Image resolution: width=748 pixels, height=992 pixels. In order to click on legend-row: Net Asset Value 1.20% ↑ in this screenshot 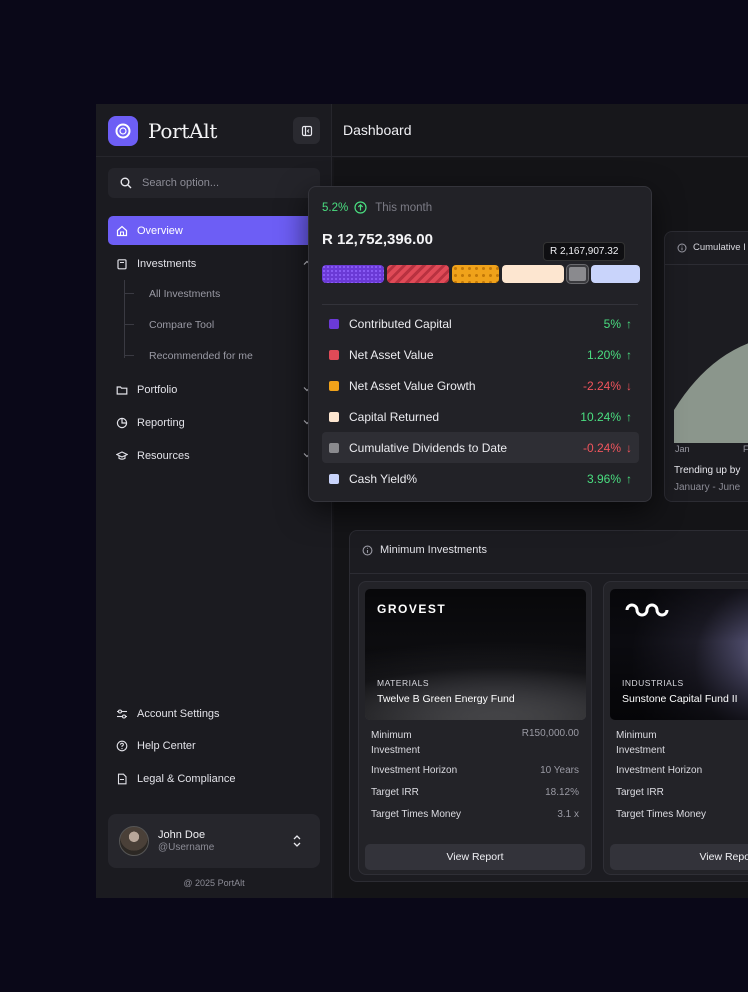, I will do `click(480, 354)`.